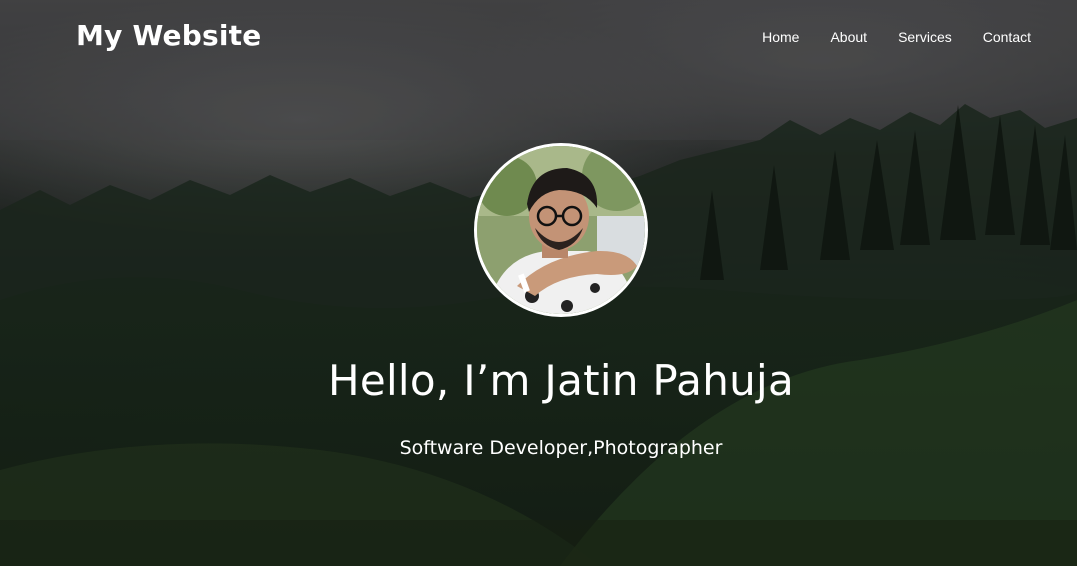  What do you see at coordinates (538, 39) in the screenshot?
I see `navbar: My Website Home About Services Contact` at bounding box center [538, 39].